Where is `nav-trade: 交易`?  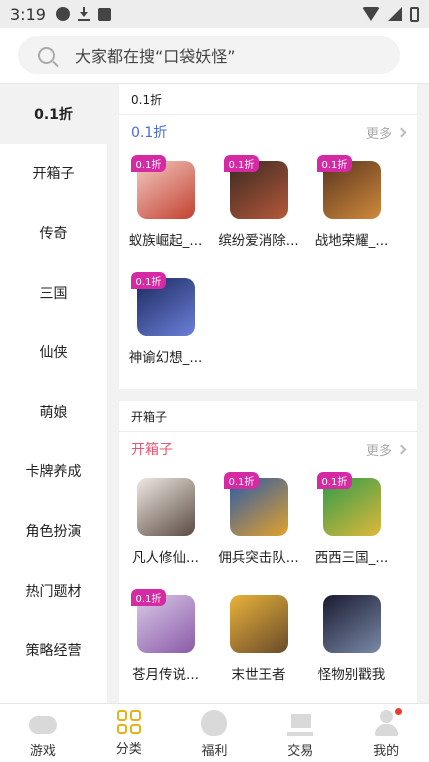 nav-trade: 交易 is located at coordinates (300, 733).